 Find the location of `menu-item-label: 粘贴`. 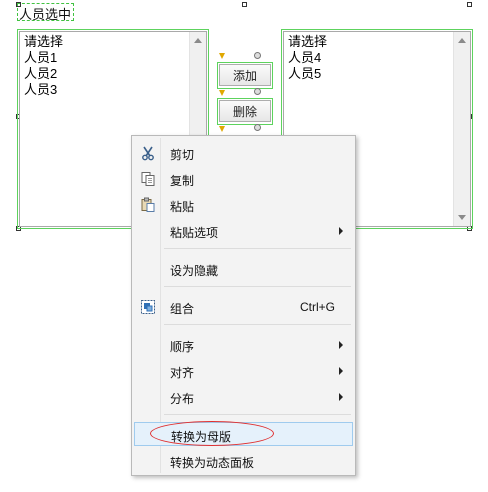

menu-item-label: 粘贴 is located at coordinates (182, 207).